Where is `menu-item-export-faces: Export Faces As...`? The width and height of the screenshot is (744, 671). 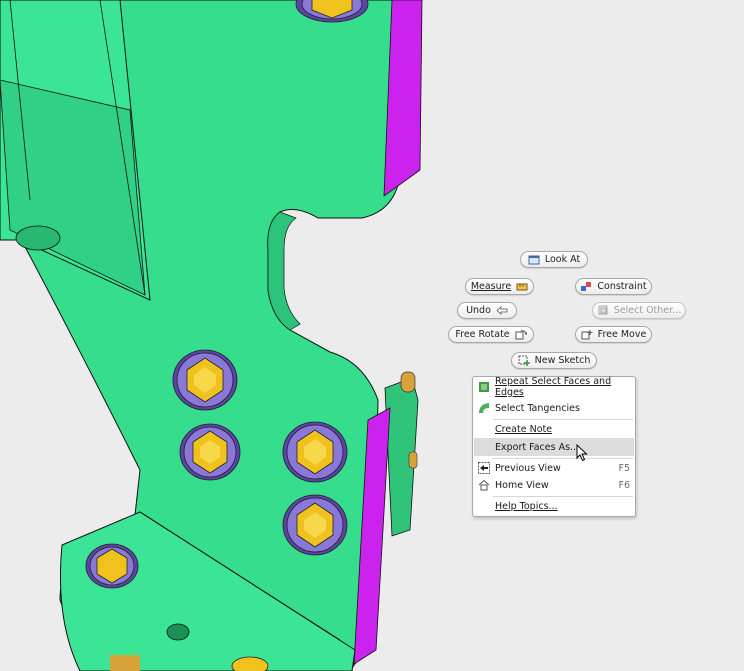
menu-item-export-faces: Export Faces As... is located at coordinates (554, 447).